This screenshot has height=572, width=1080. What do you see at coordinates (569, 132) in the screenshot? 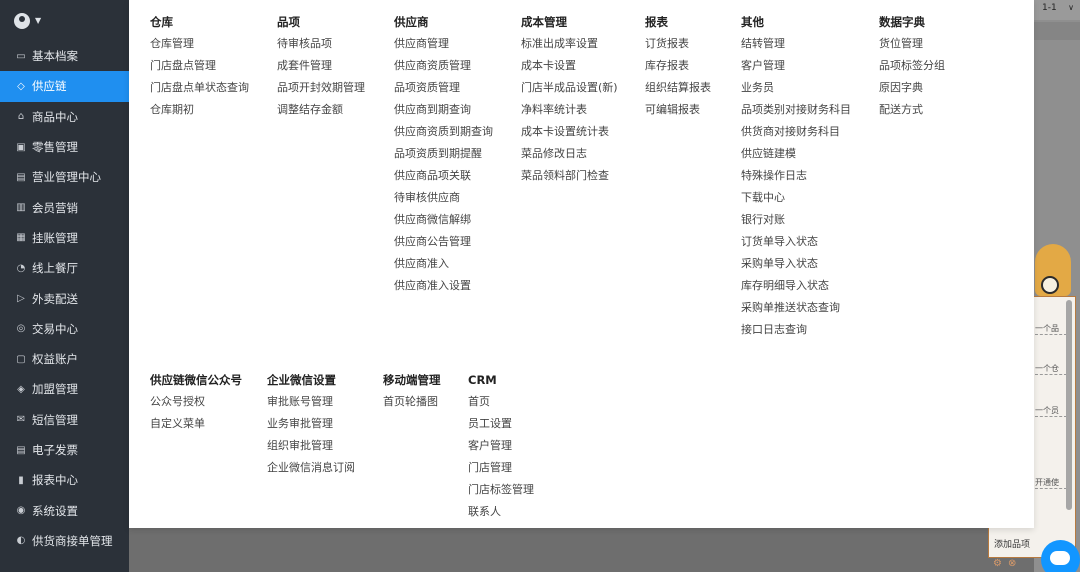
I see `menu-link: 成本卡设置统计表` at bounding box center [569, 132].